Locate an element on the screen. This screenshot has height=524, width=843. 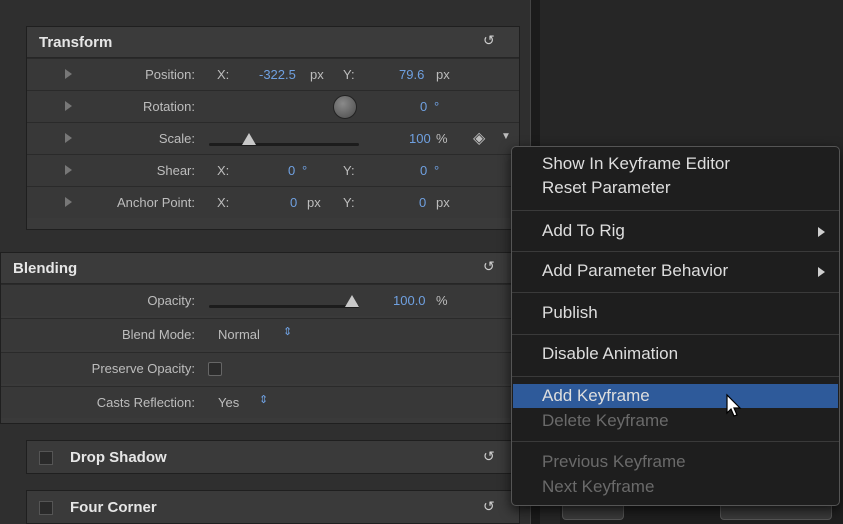
position-label: Position: is located at coordinates (170, 74).